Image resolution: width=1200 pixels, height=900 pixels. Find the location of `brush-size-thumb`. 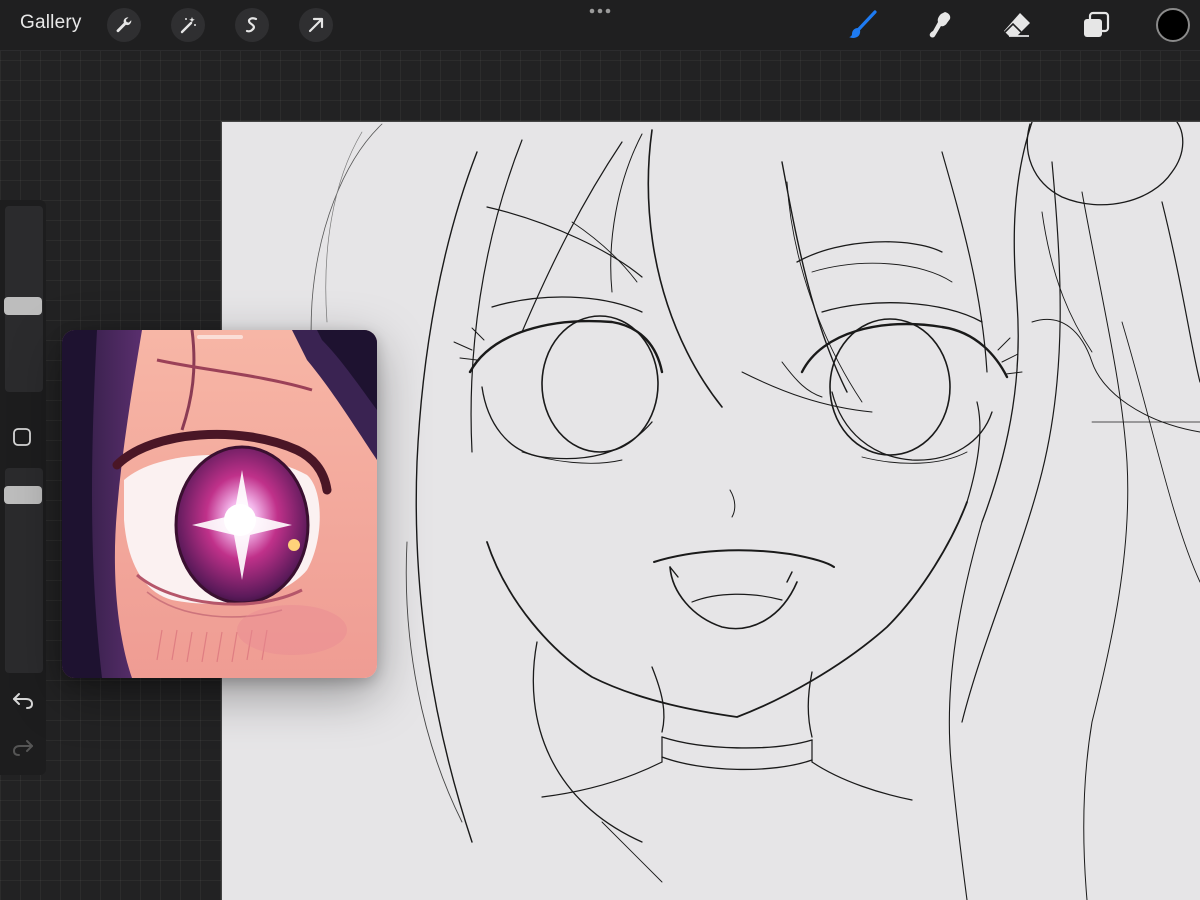

brush-size-thumb is located at coordinates (23, 306).